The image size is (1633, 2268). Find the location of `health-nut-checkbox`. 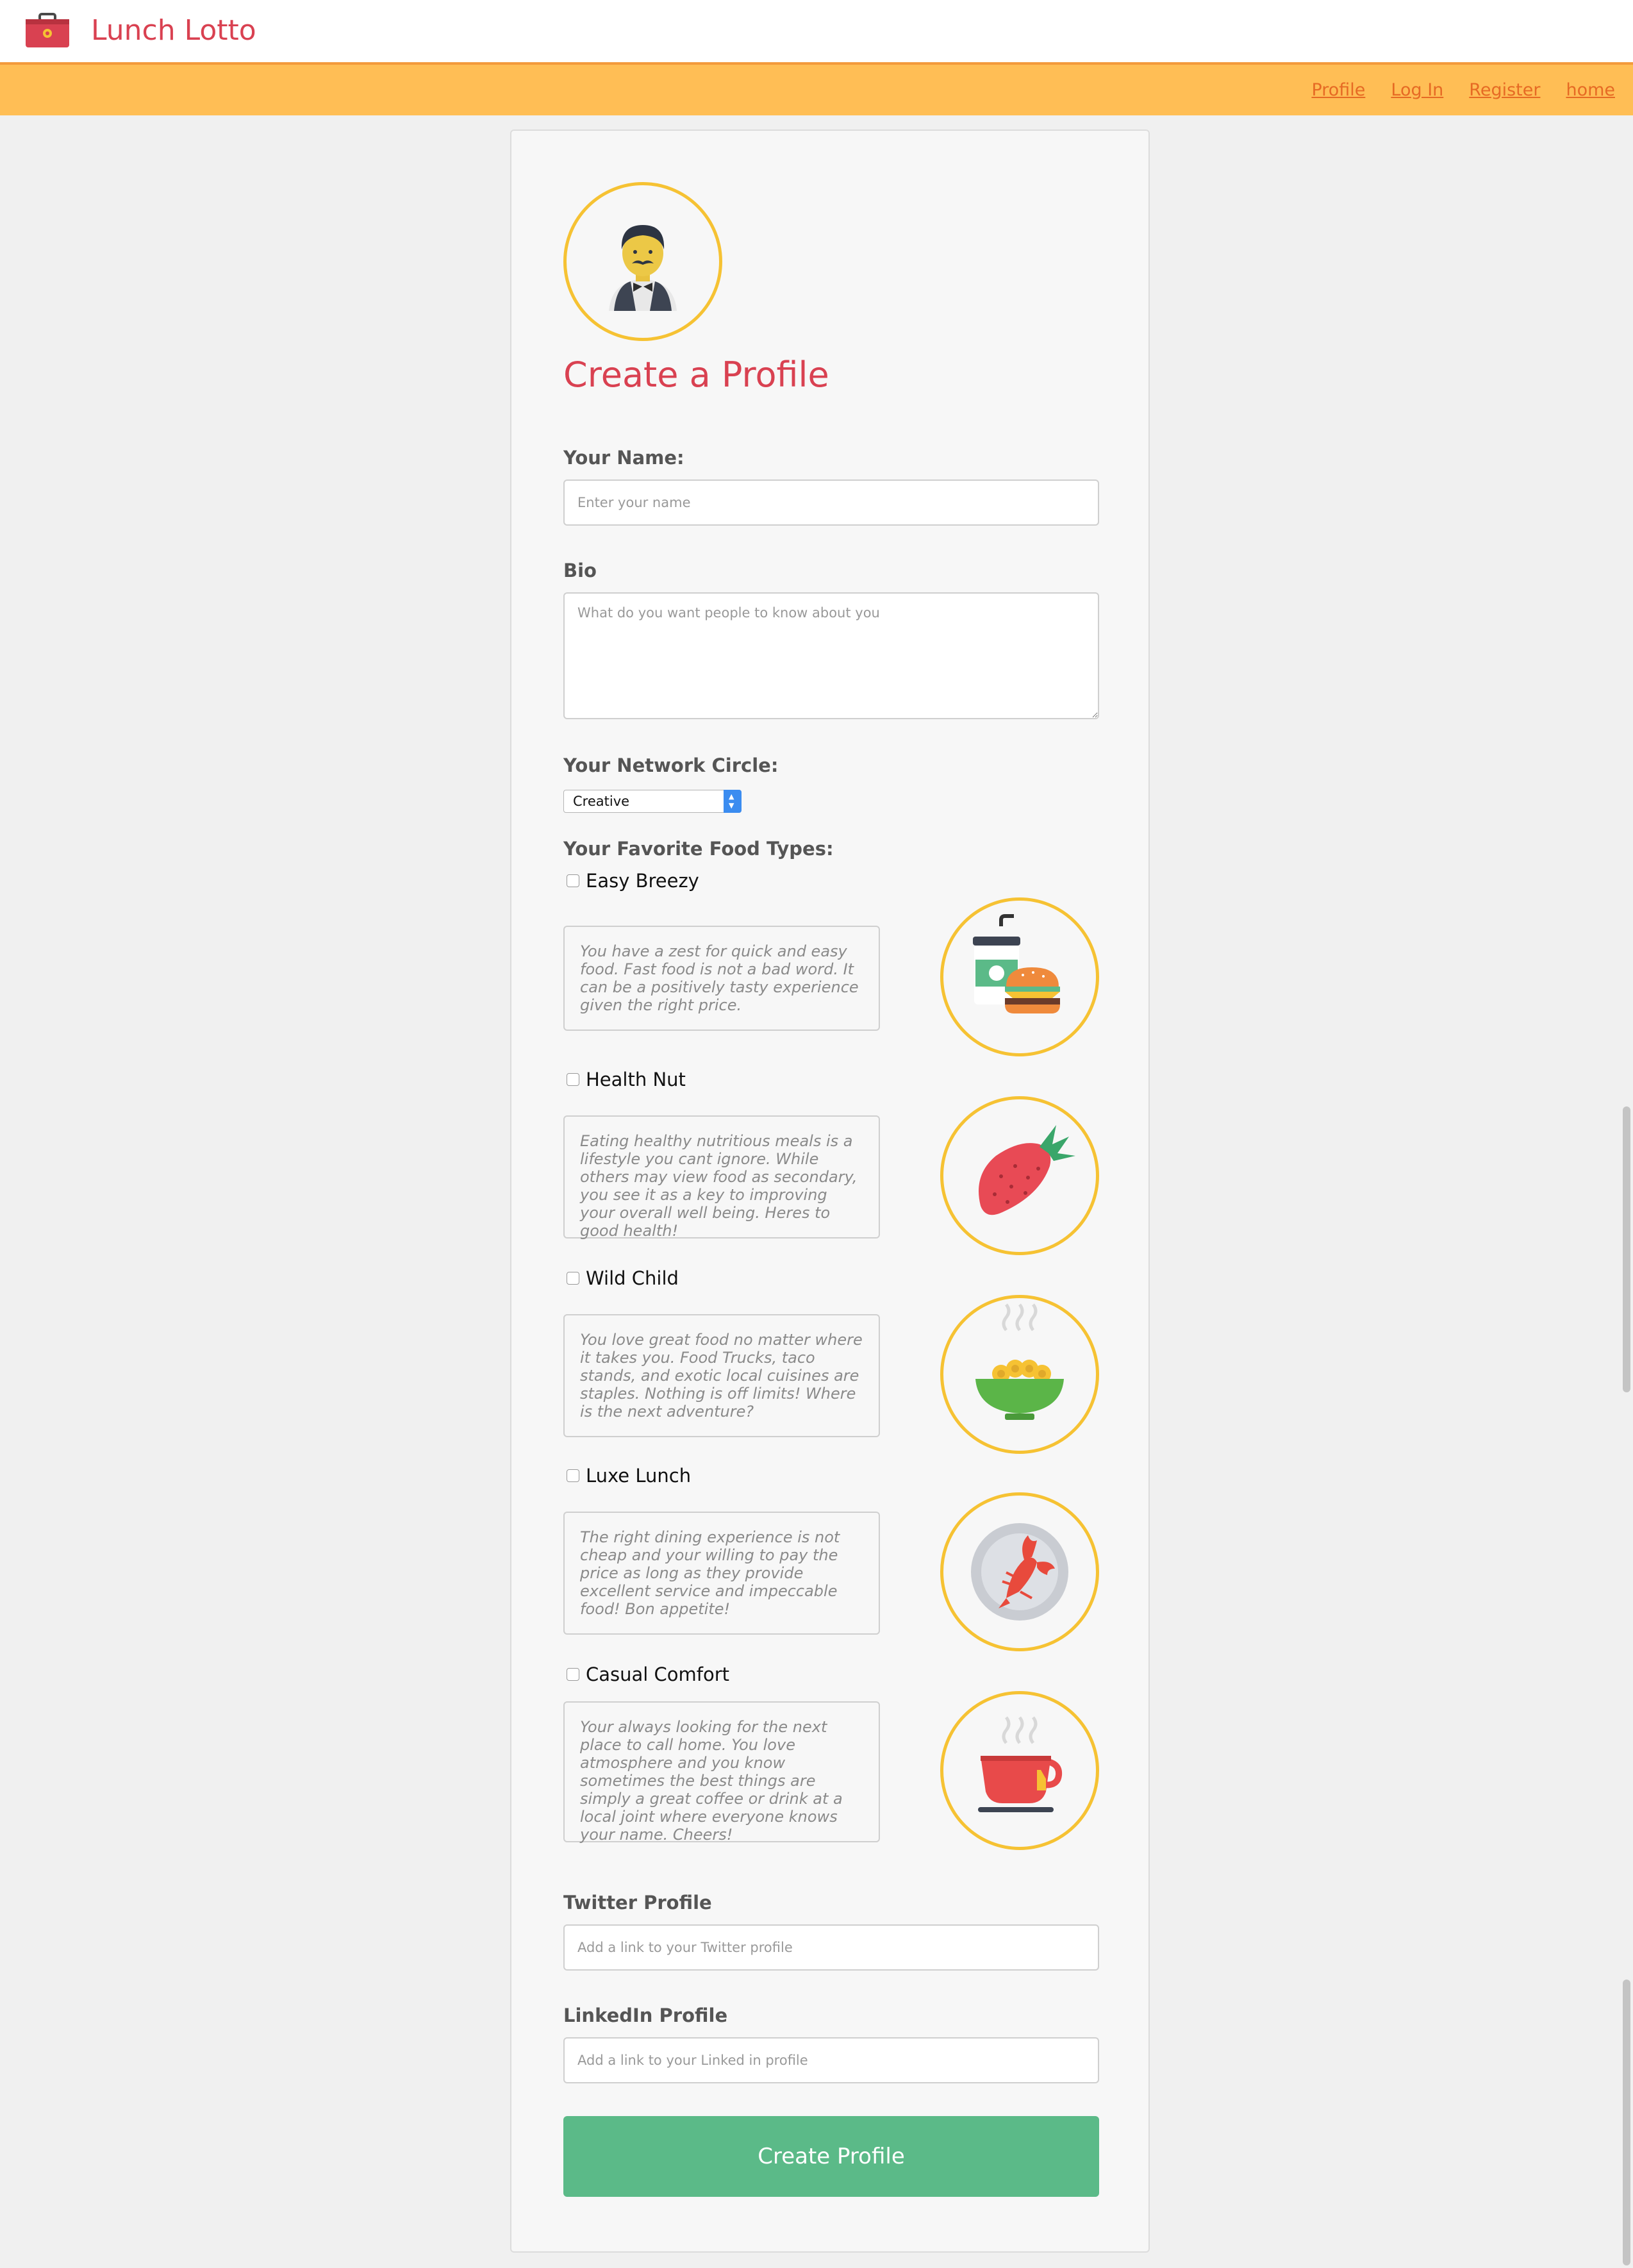

health-nut-checkbox is located at coordinates (573, 1079).